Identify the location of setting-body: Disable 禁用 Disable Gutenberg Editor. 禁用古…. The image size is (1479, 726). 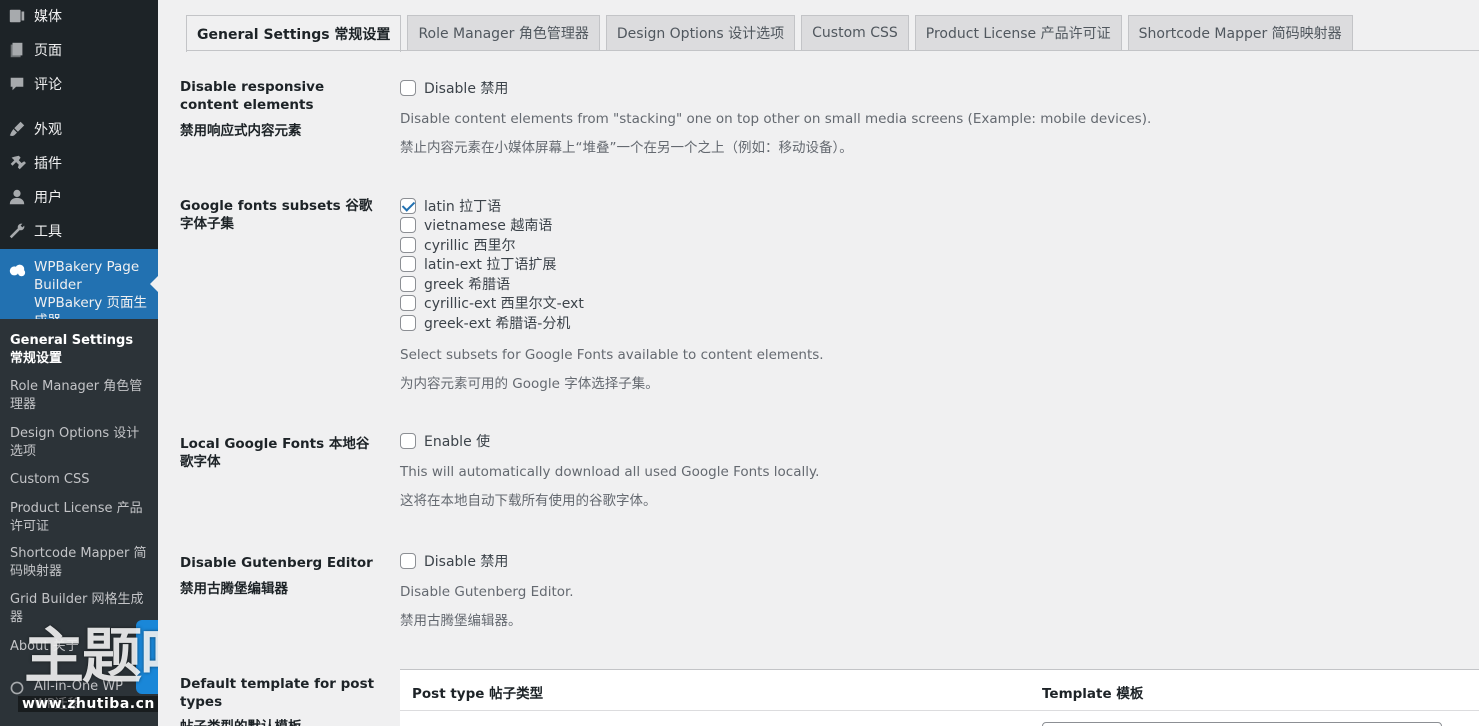
(900, 590).